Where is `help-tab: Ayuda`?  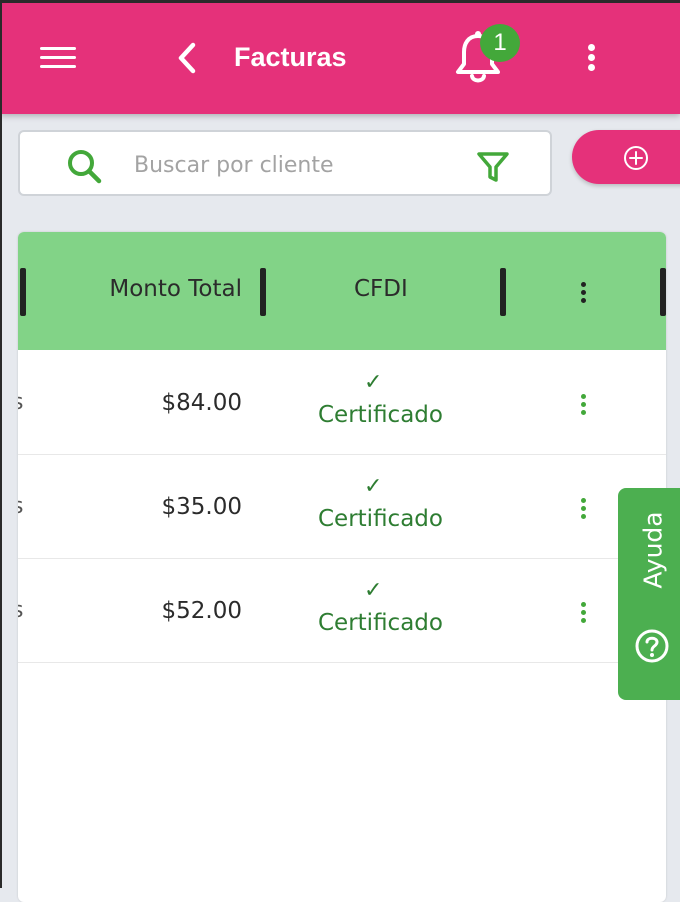 help-tab: Ayuda is located at coordinates (649, 594).